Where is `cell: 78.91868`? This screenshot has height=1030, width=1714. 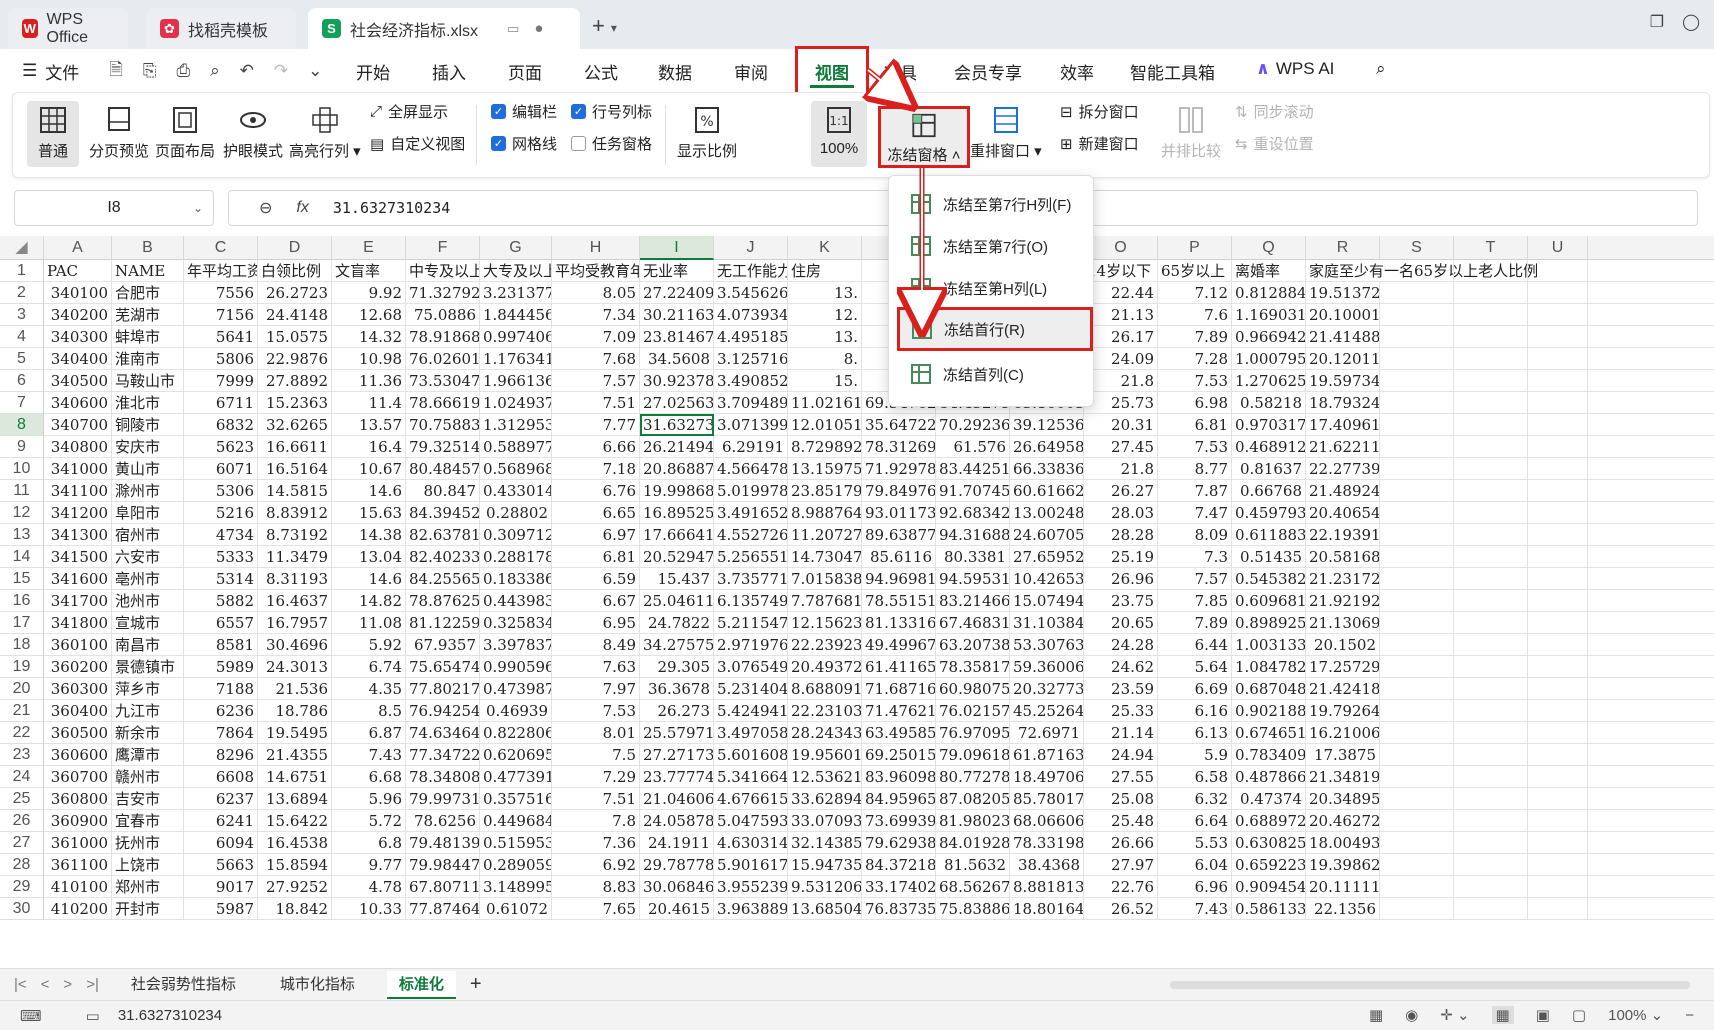 cell: 78.91868 is located at coordinates (443, 337).